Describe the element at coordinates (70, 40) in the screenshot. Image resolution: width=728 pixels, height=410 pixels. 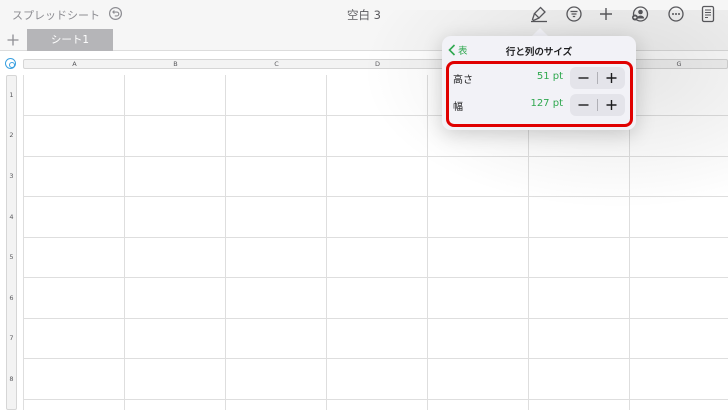
I see `sheet-tab-1: シート1` at that location.